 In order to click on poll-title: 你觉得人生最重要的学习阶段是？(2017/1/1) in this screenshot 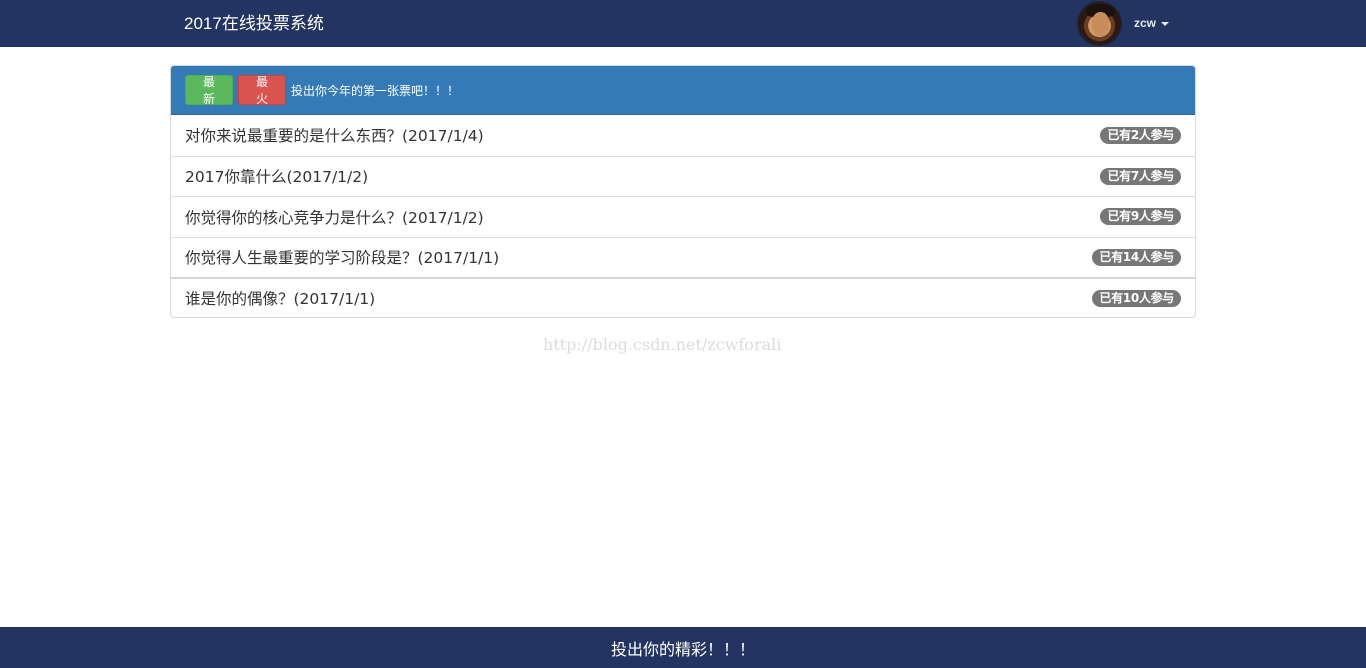, I will do `click(342, 258)`.